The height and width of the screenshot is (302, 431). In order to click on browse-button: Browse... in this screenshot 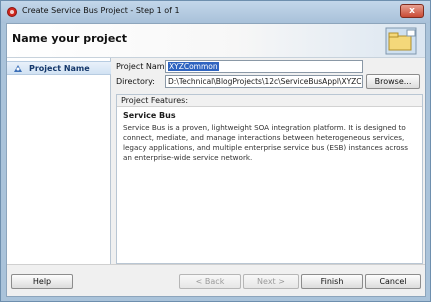, I will do `click(393, 81)`.